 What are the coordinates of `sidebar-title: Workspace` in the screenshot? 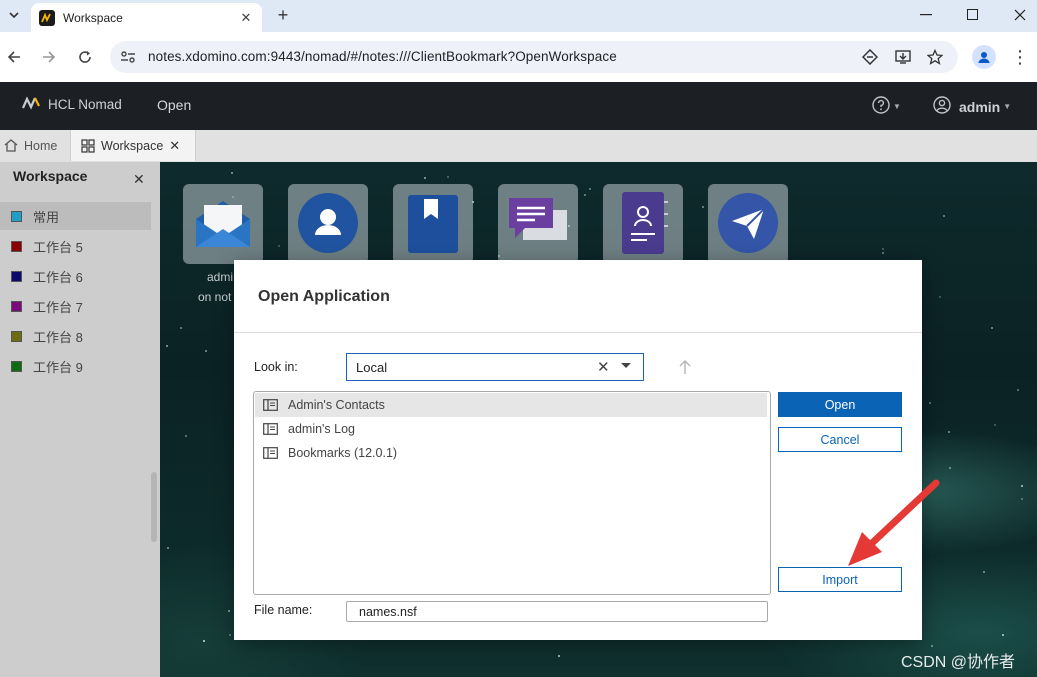 It's located at (50, 176).